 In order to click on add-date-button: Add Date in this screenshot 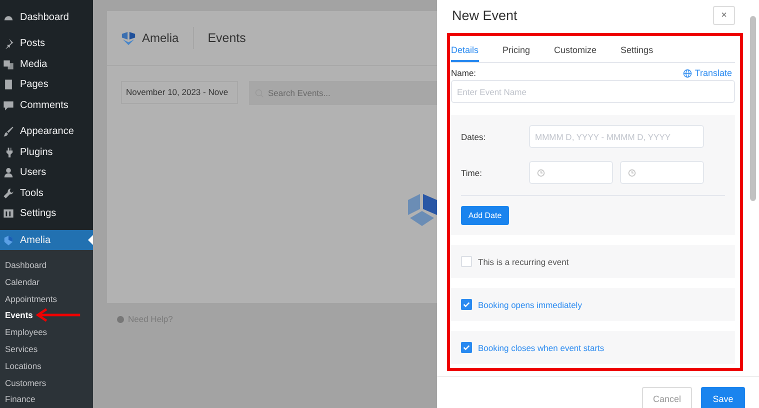, I will do `click(485, 215)`.